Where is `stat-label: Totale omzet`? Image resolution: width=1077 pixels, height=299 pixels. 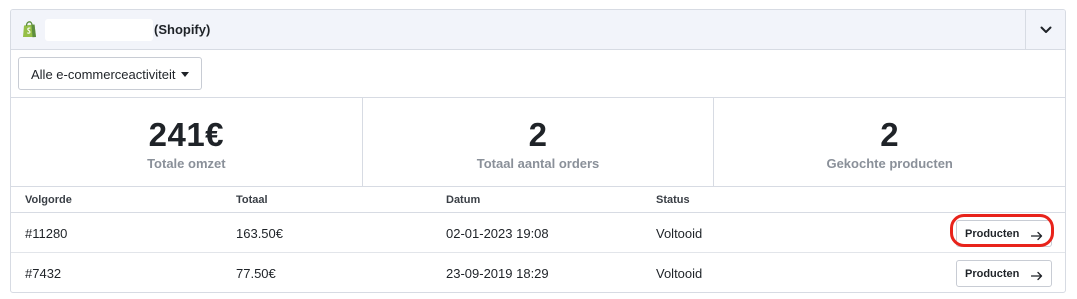
stat-label: Totale omzet is located at coordinates (186, 163).